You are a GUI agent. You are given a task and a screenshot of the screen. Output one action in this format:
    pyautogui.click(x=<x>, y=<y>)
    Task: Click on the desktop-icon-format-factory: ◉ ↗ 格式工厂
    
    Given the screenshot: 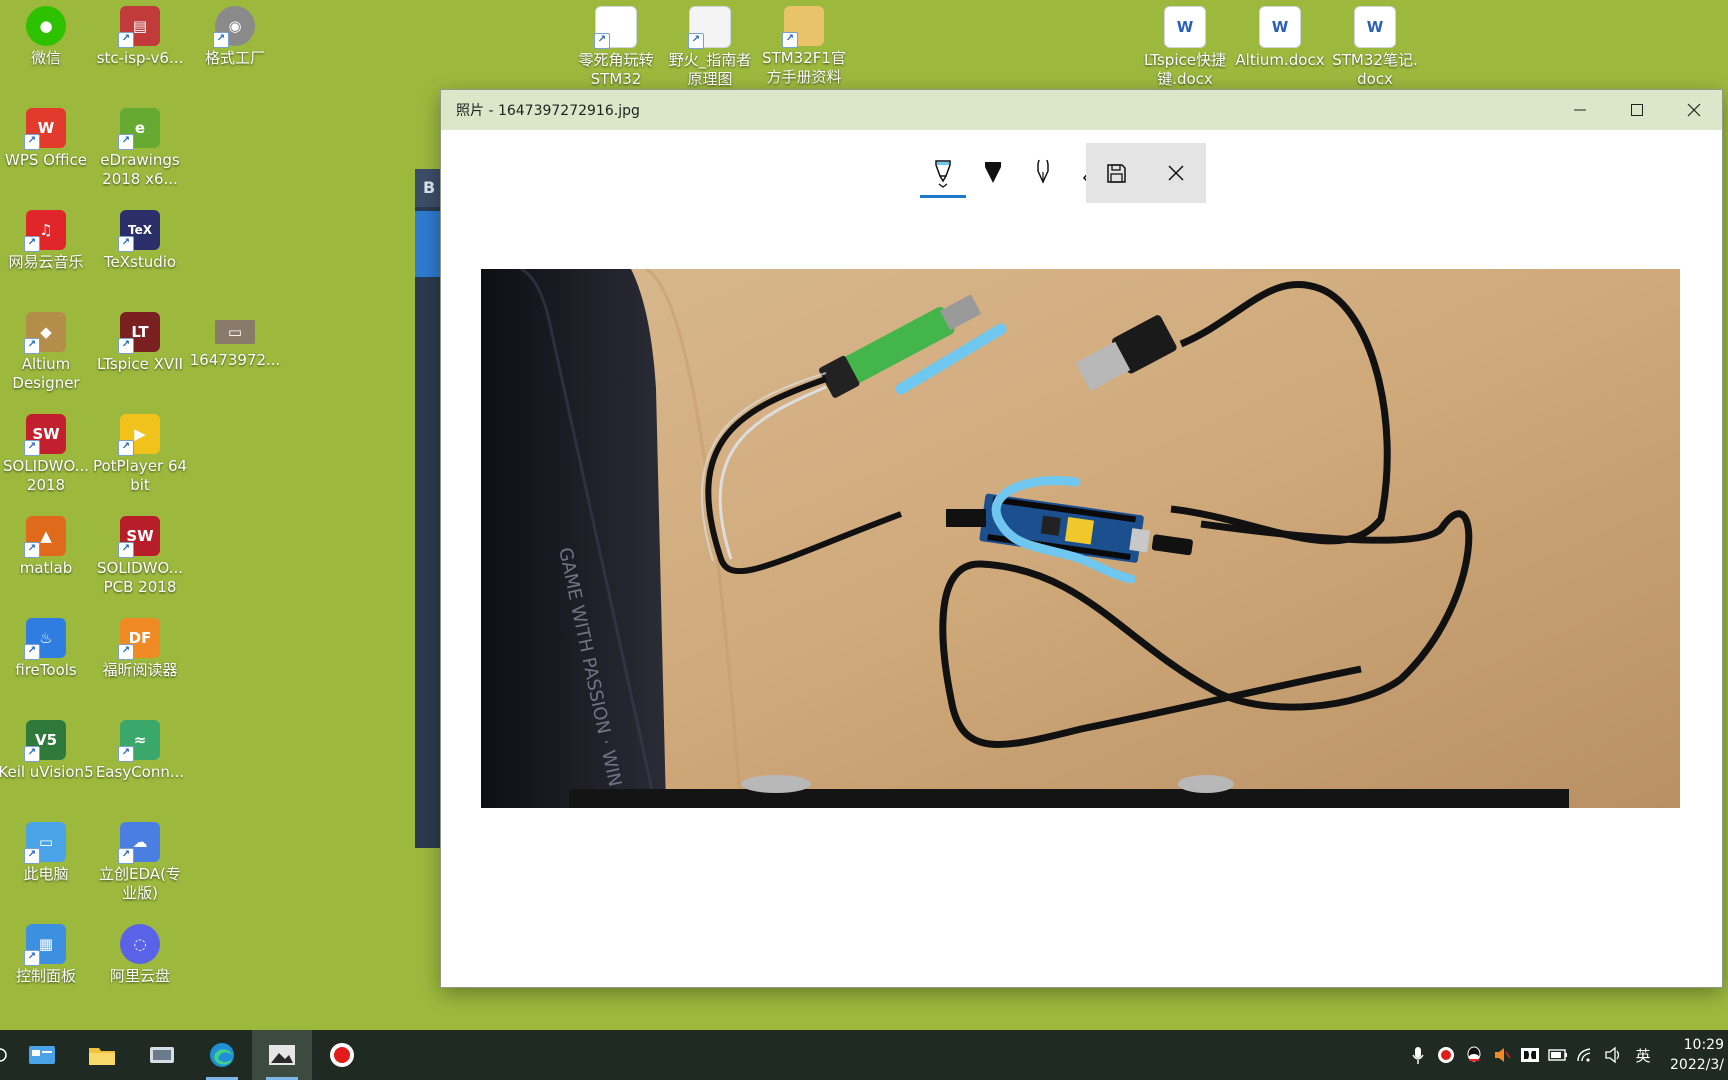 What is the action you would take?
    pyautogui.click(x=235, y=34)
    